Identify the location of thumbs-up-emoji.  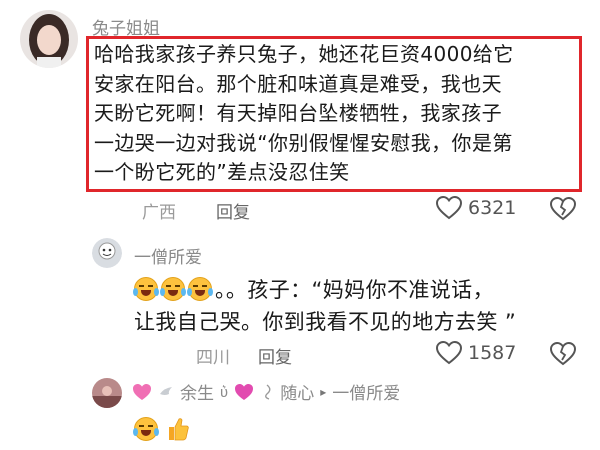
(179, 429).